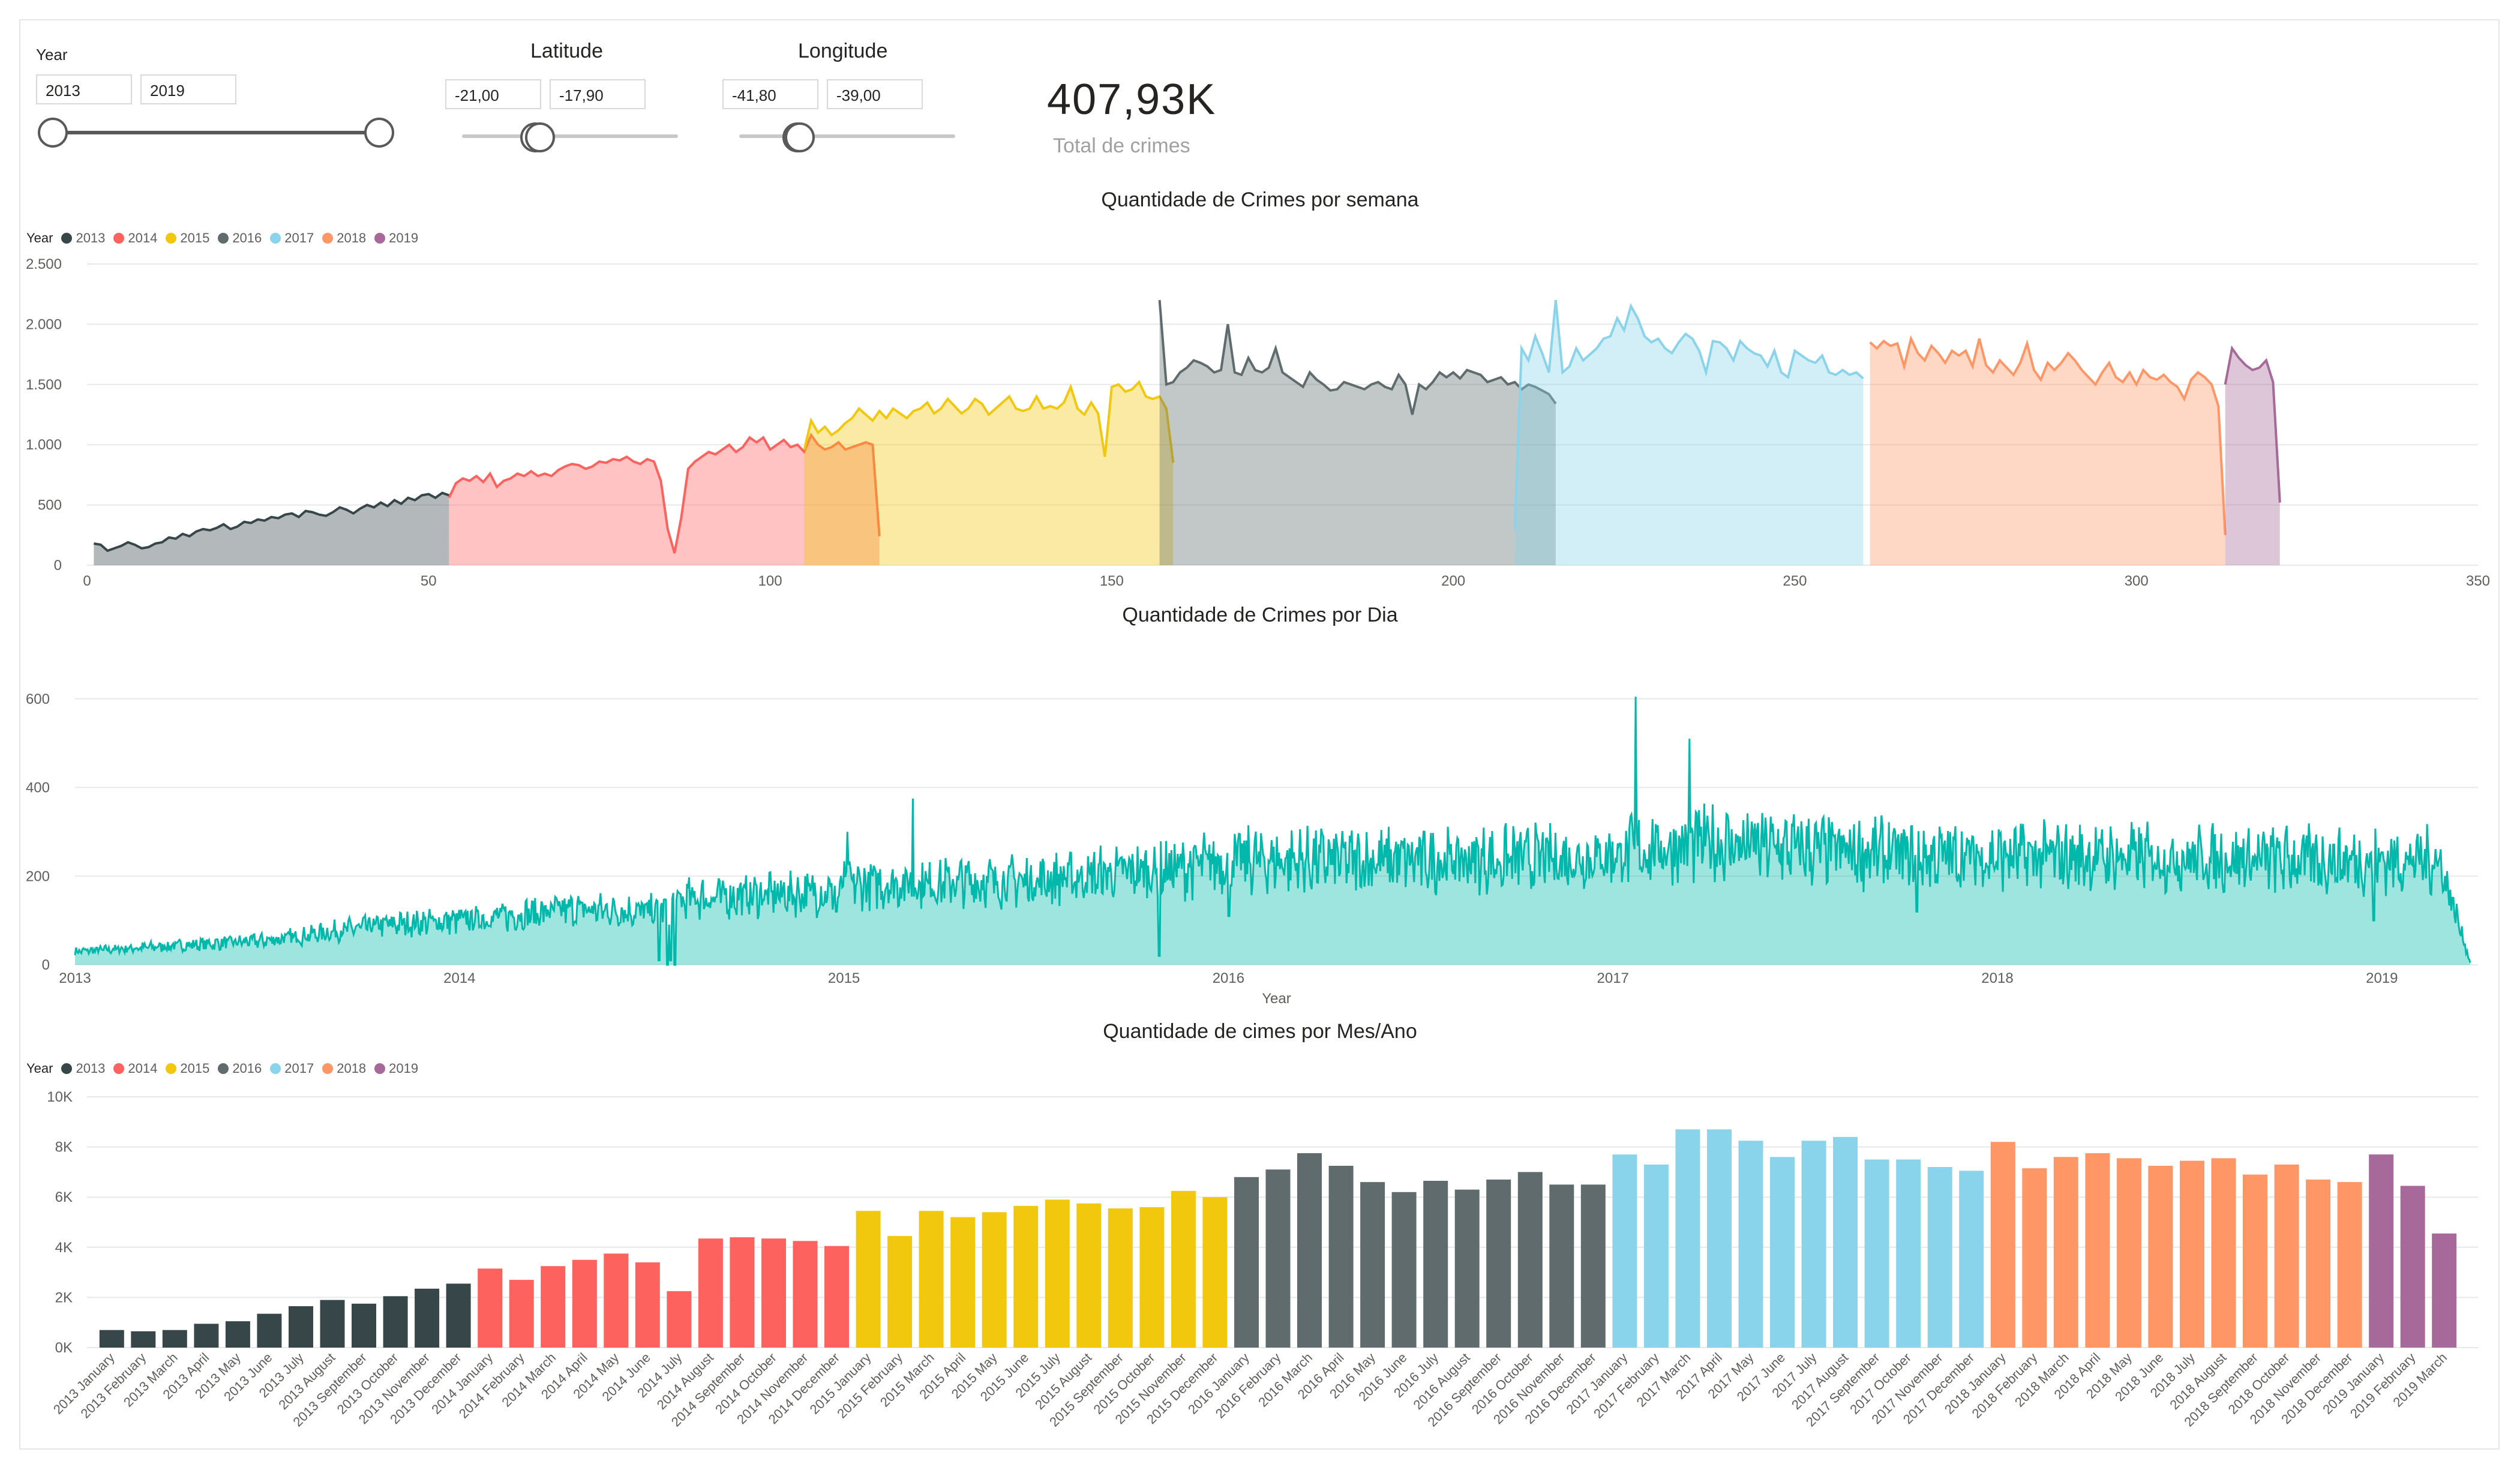 This screenshot has height=1470, width=2520. I want to click on daily-x-tick: 2017, so click(1613, 978).